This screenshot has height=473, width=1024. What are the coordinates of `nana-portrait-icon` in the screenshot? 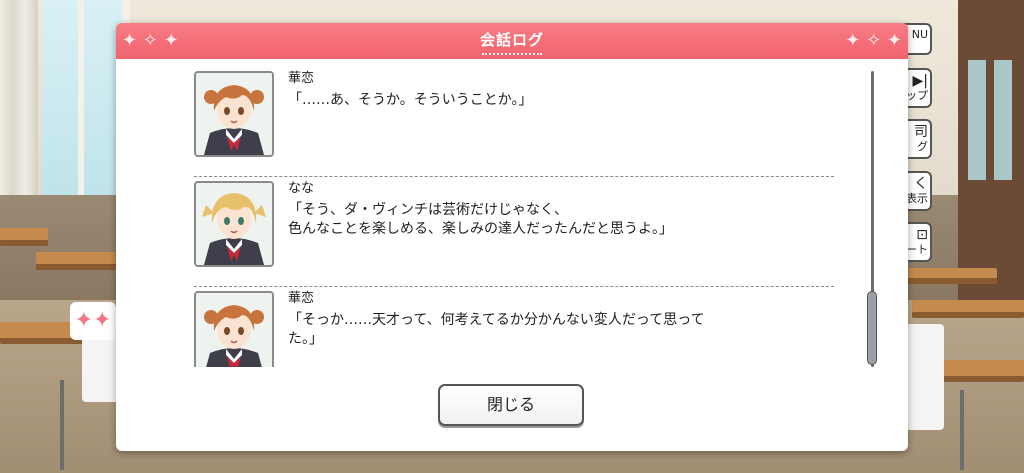 It's located at (234, 224).